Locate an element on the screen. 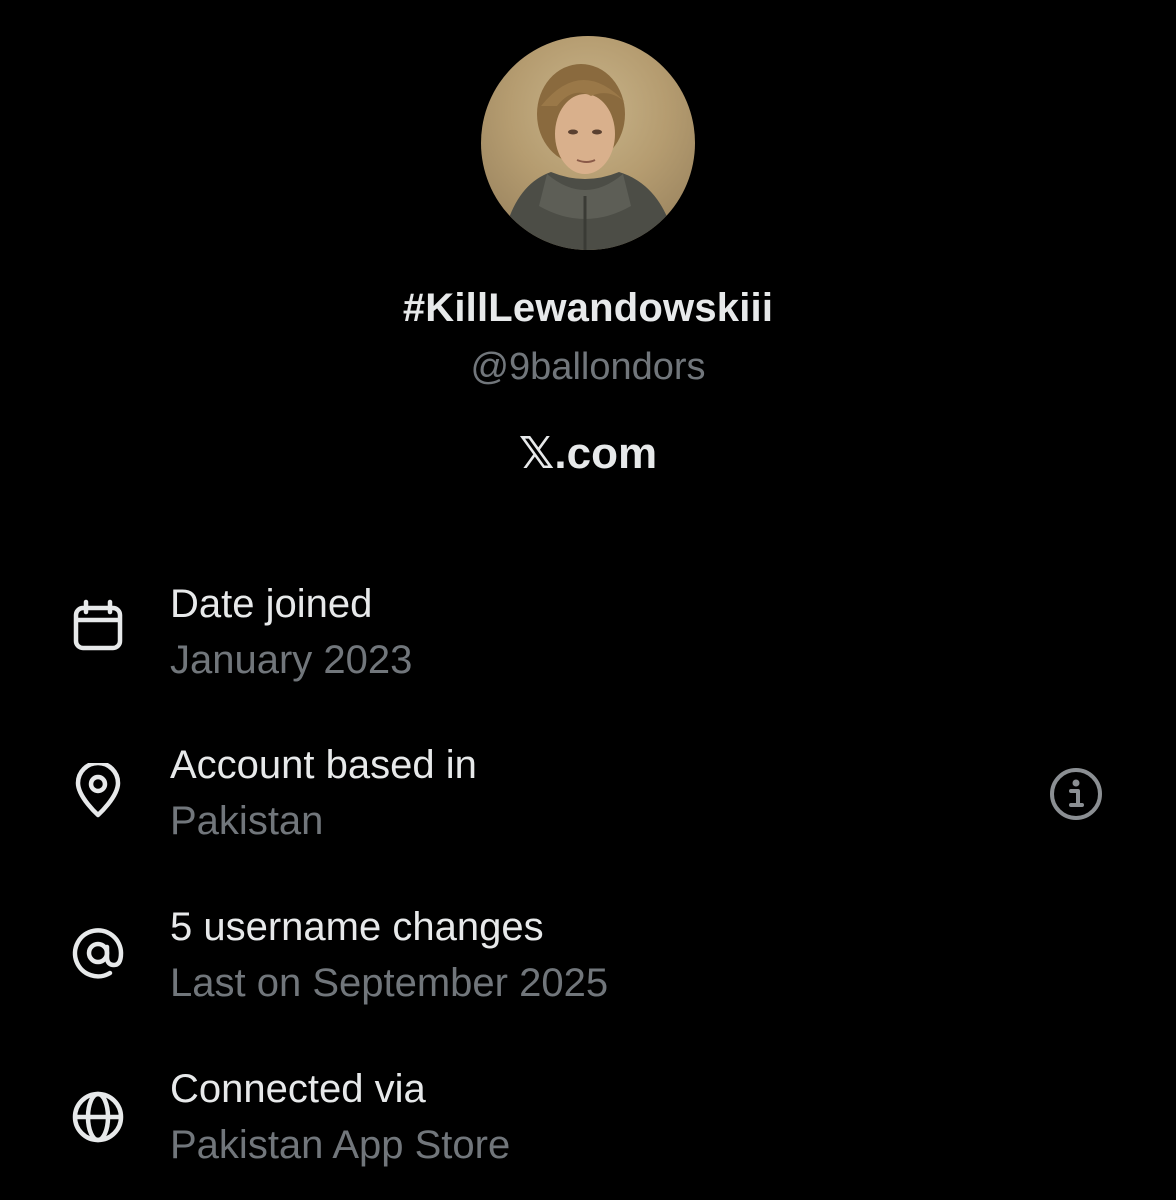  about-row-title: 5 username changes is located at coordinates (357, 927).